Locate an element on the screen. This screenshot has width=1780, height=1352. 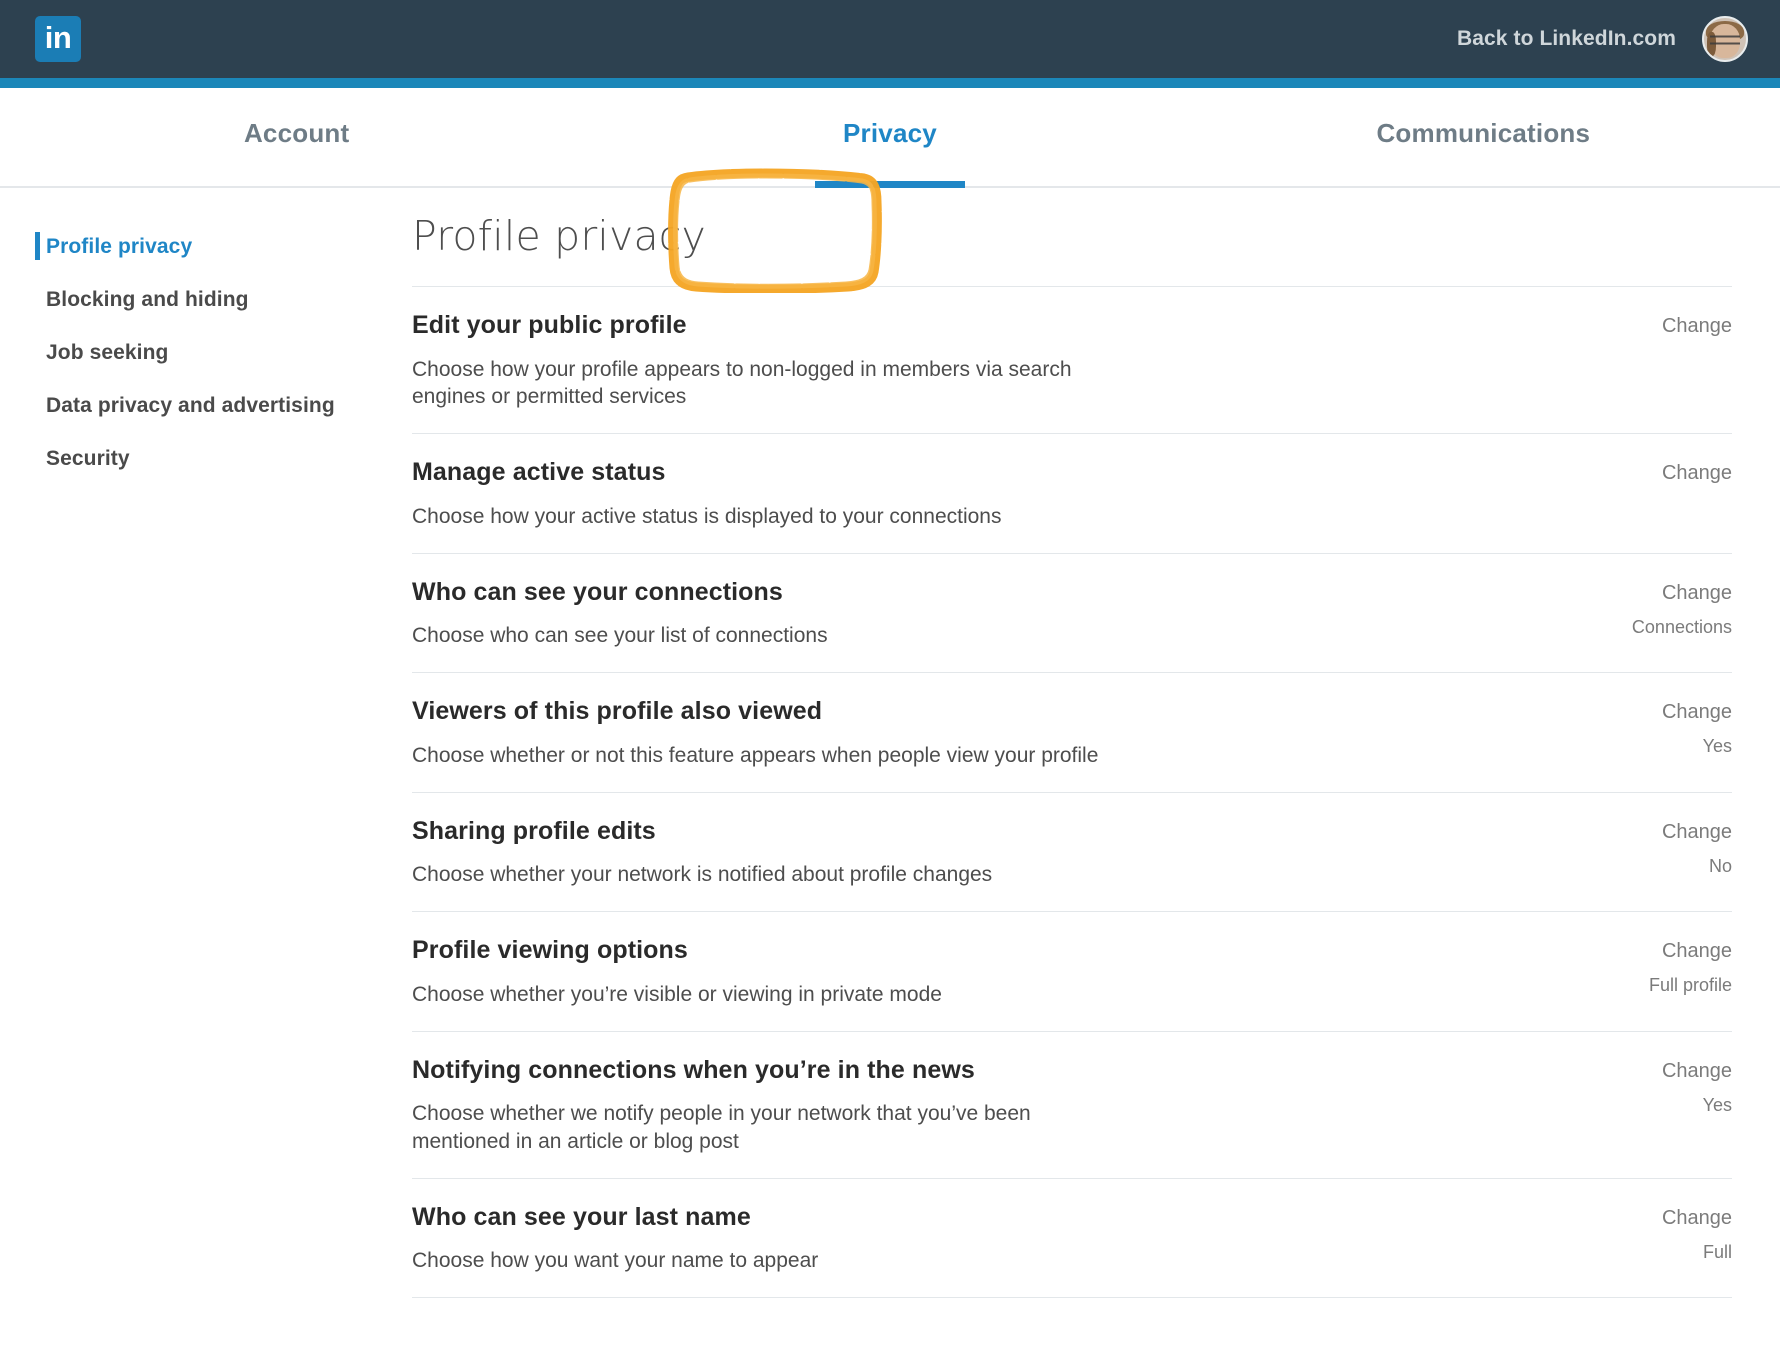
setting-value: Connections is located at coordinates (1681, 626).